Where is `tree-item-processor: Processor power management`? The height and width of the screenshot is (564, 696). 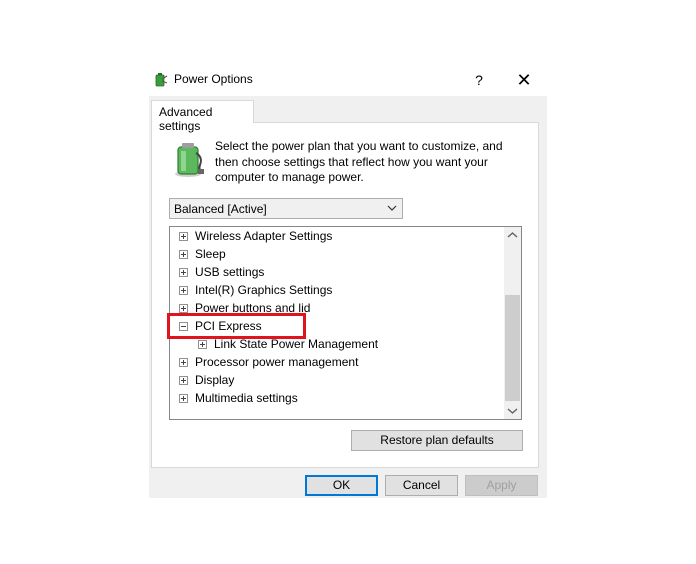
tree-item-processor: Processor power management is located at coordinates (336, 362).